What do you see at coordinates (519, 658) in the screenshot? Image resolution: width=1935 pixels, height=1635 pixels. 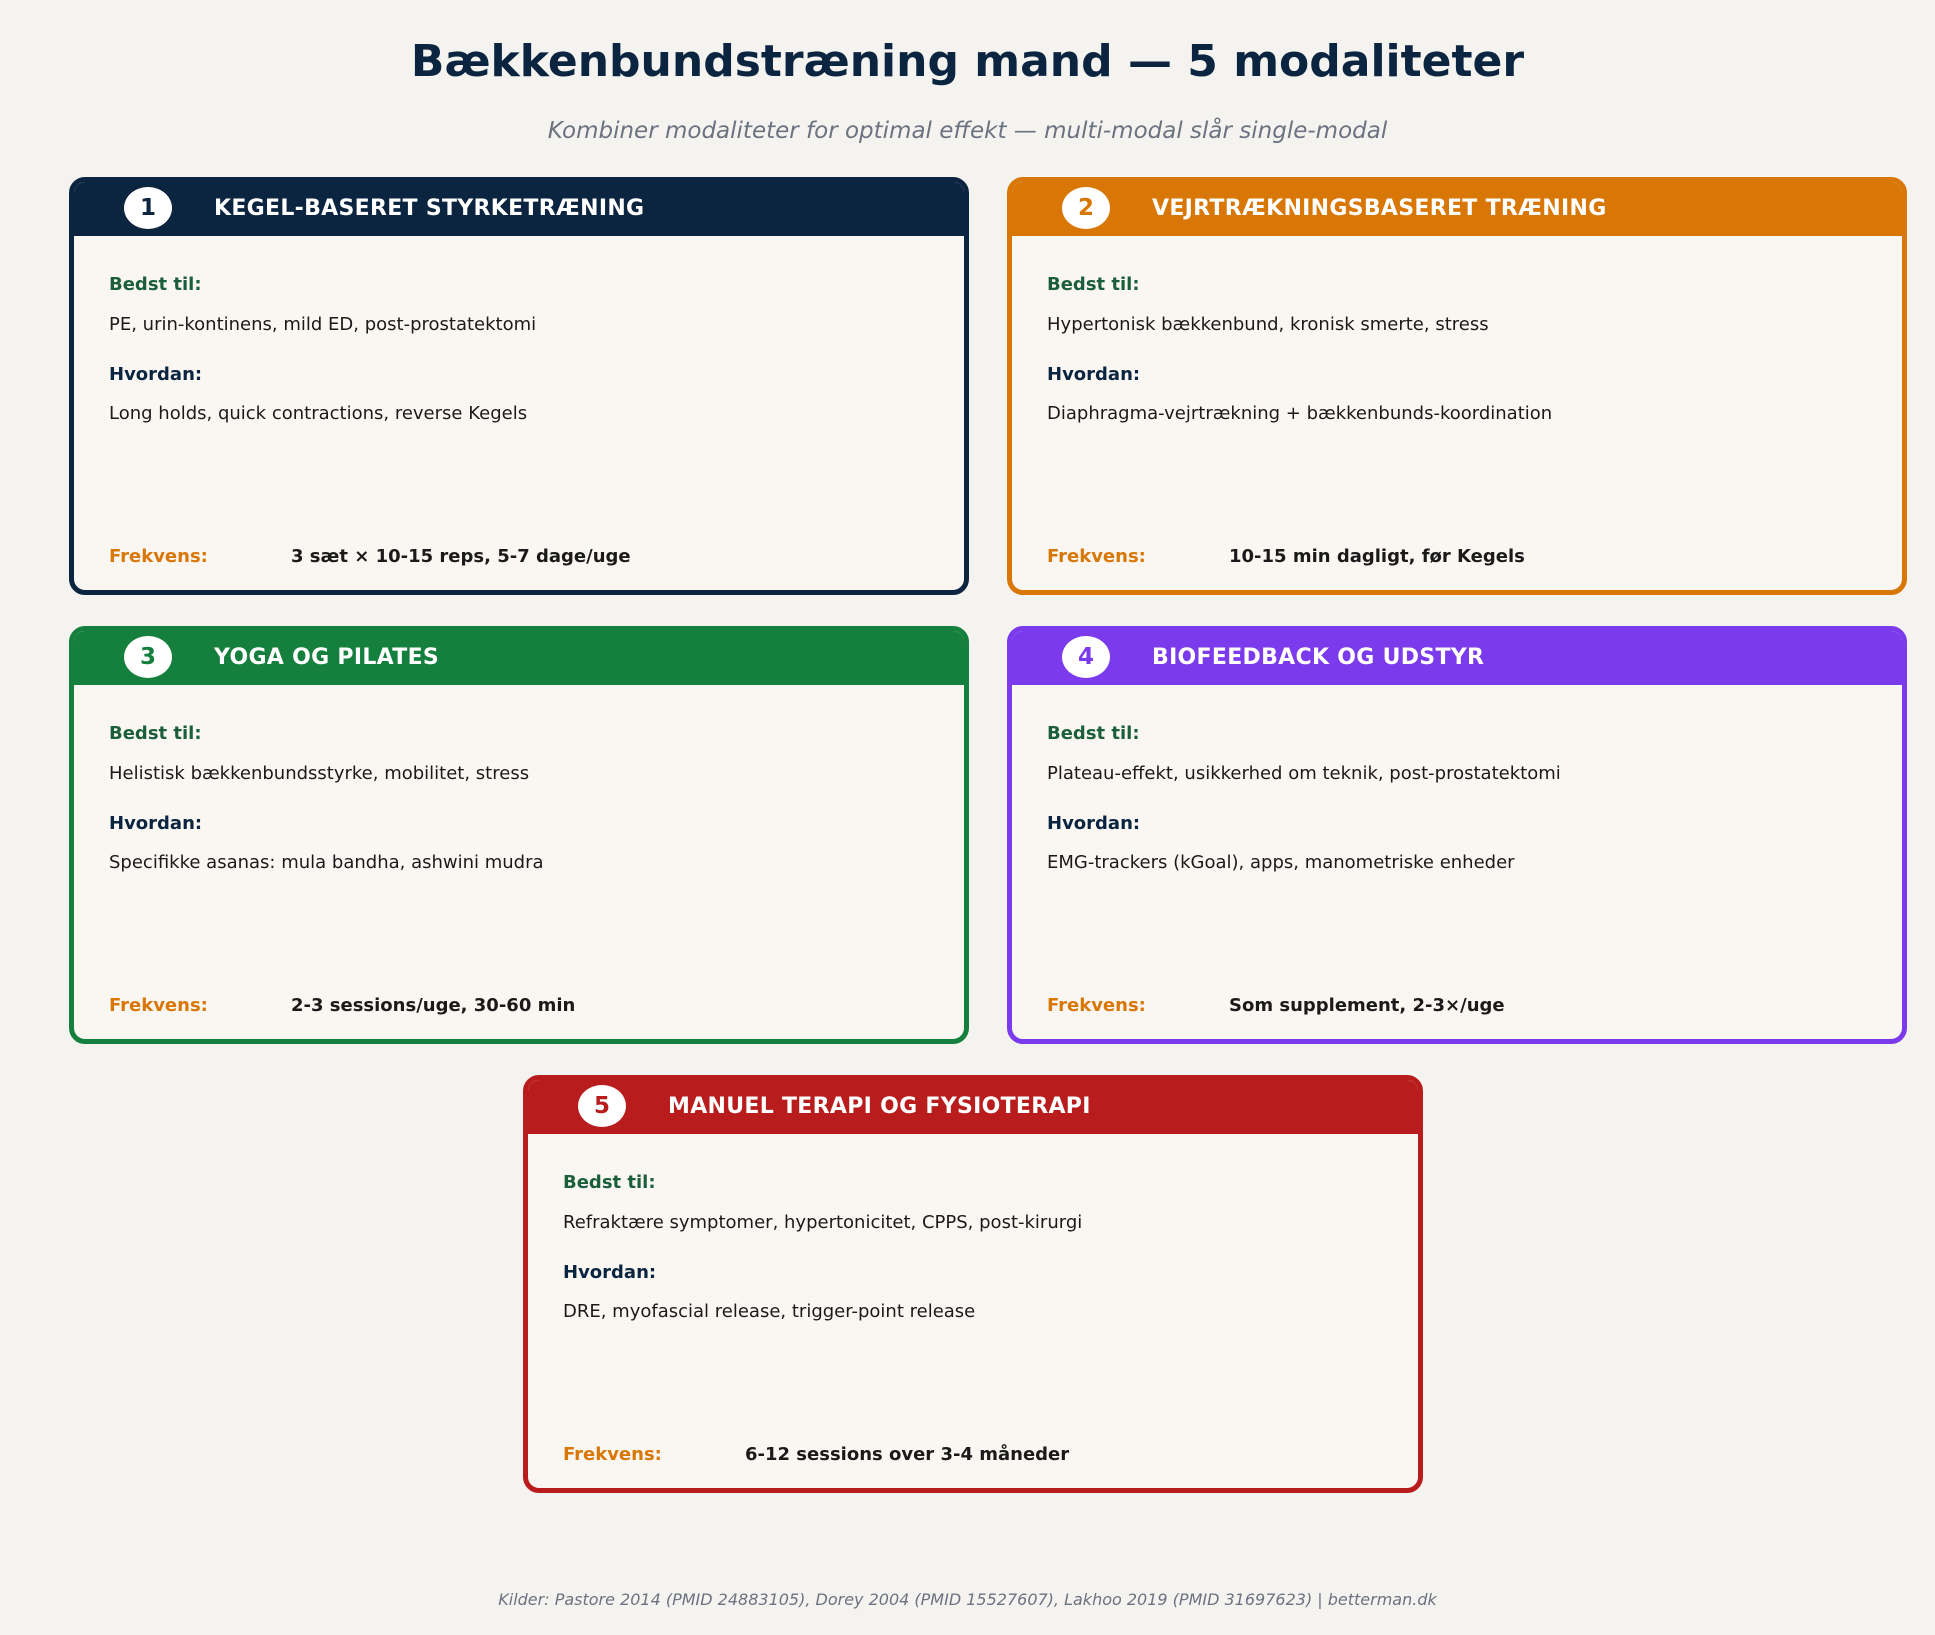 I see `card-header: 3 YOGA OG PILATES` at bounding box center [519, 658].